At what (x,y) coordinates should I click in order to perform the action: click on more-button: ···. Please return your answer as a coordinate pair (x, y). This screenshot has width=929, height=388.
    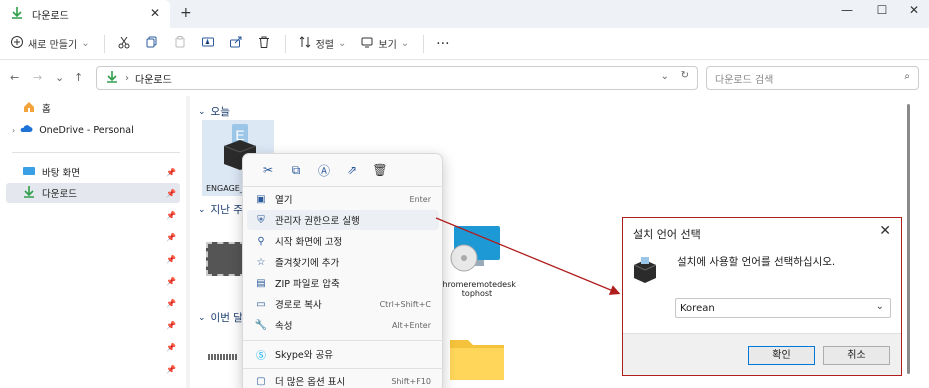
    Looking at the image, I should click on (442, 44).